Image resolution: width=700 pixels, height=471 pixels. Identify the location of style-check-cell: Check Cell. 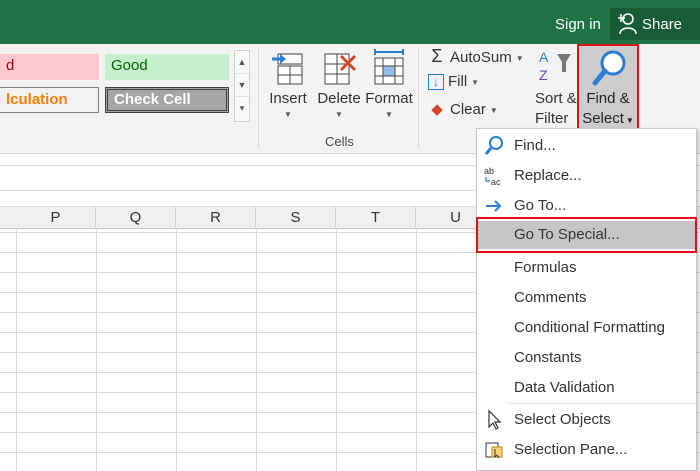
(167, 100).